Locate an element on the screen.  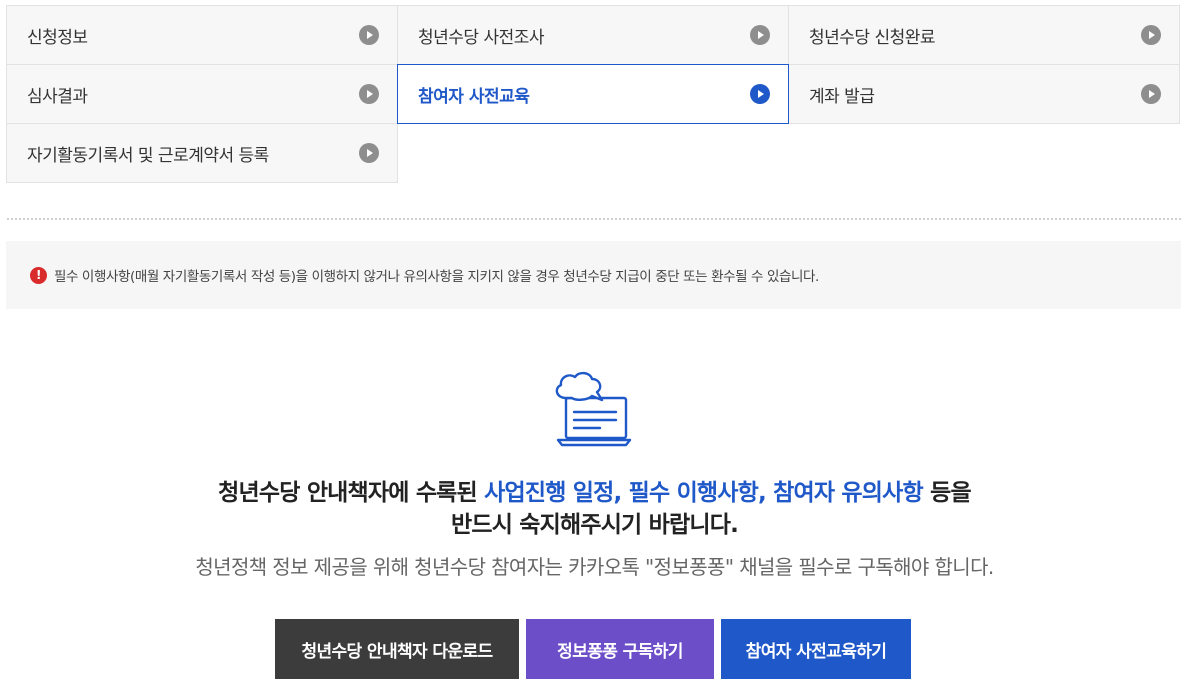
warning-icon: ! is located at coordinates (38, 275).